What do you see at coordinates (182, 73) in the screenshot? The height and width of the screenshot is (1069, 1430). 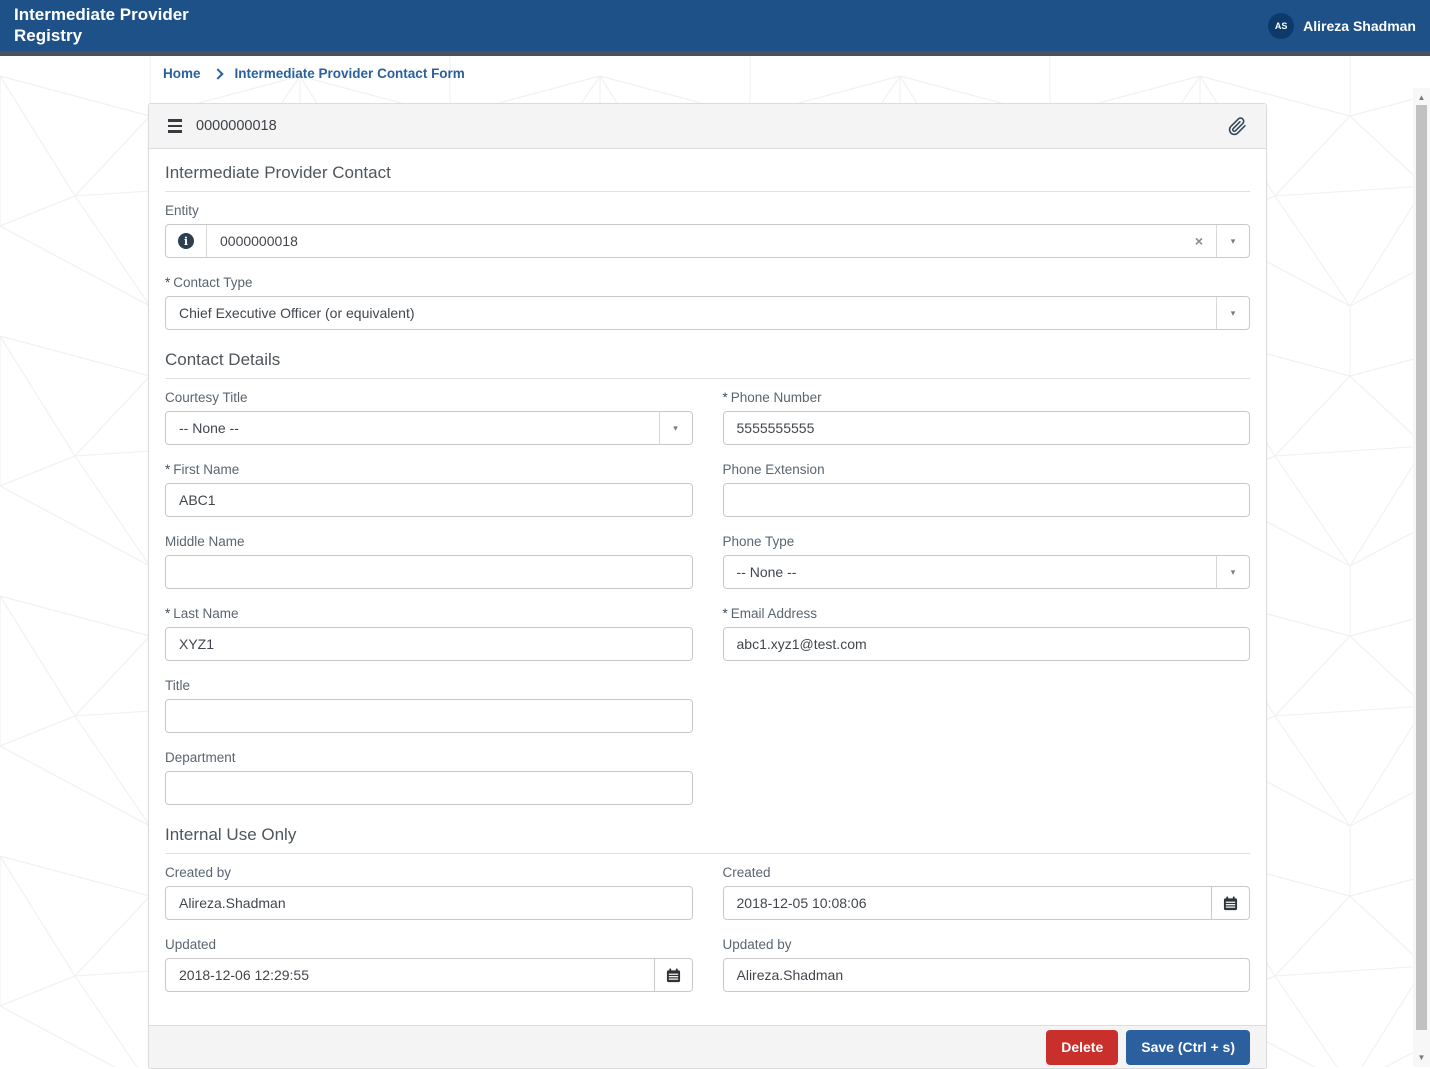 I see `breadcrumb-home-link: Home` at bounding box center [182, 73].